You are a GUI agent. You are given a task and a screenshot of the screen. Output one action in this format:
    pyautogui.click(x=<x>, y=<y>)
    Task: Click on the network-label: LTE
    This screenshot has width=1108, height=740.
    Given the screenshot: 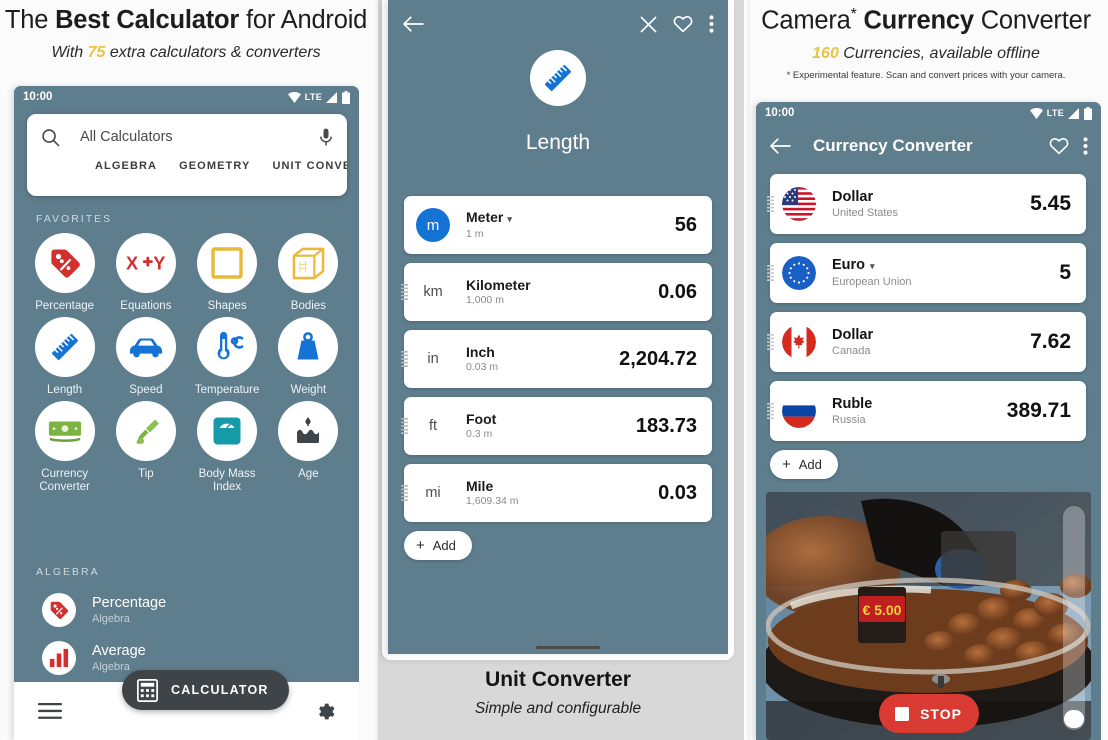 What is the action you would take?
    pyautogui.click(x=313, y=97)
    